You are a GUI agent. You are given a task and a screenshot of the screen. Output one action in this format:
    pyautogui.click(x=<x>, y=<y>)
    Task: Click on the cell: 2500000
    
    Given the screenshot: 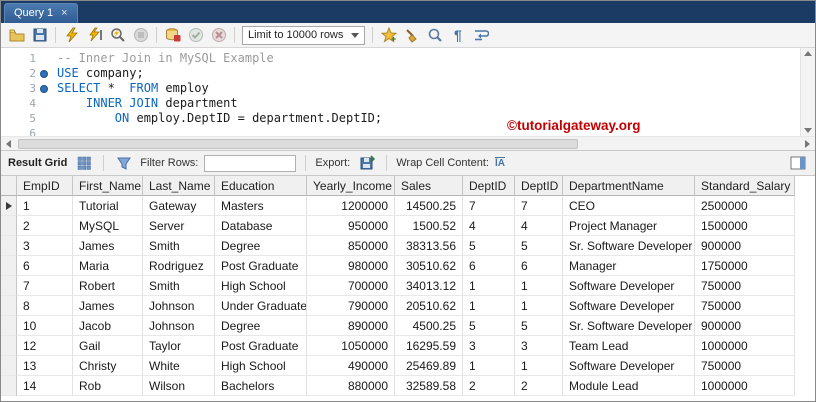 What is the action you would take?
    pyautogui.click(x=745, y=206)
    